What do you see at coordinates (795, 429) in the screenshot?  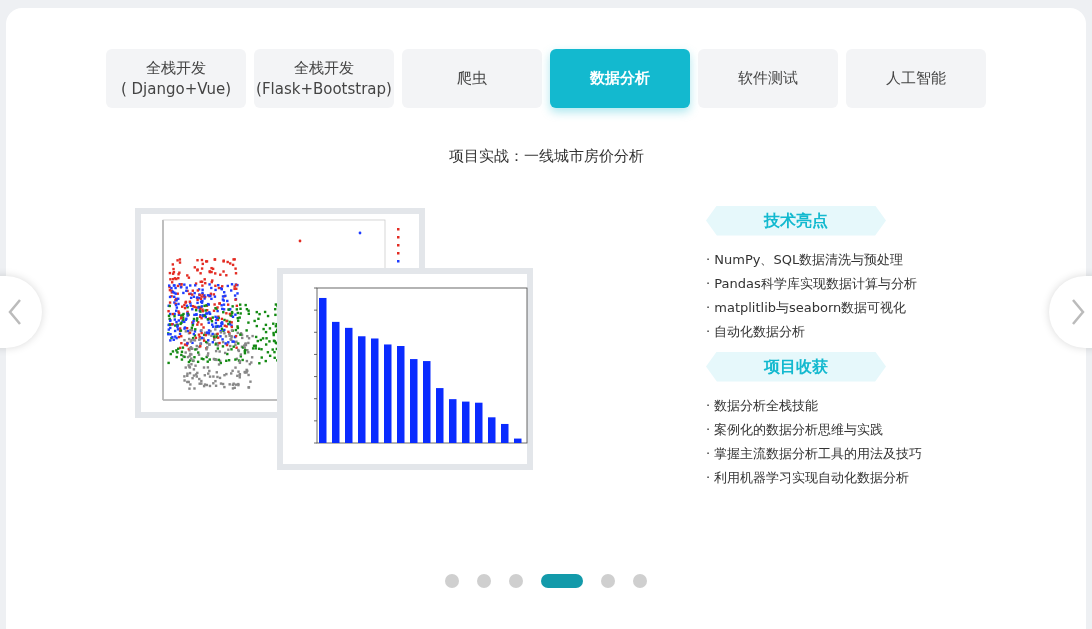 I see `feature-item: · 案例化的数据分析思维与实践` at bounding box center [795, 429].